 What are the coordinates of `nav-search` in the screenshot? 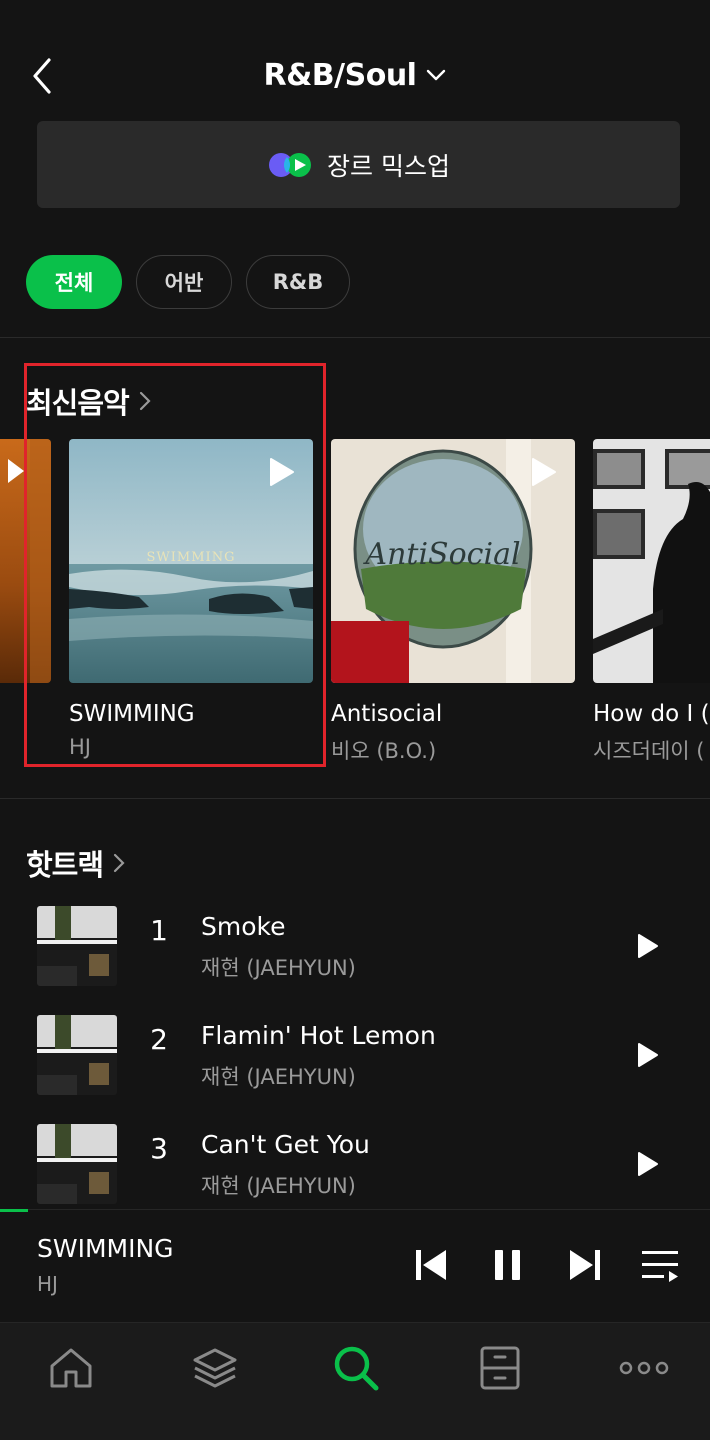 It's located at (356, 1368).